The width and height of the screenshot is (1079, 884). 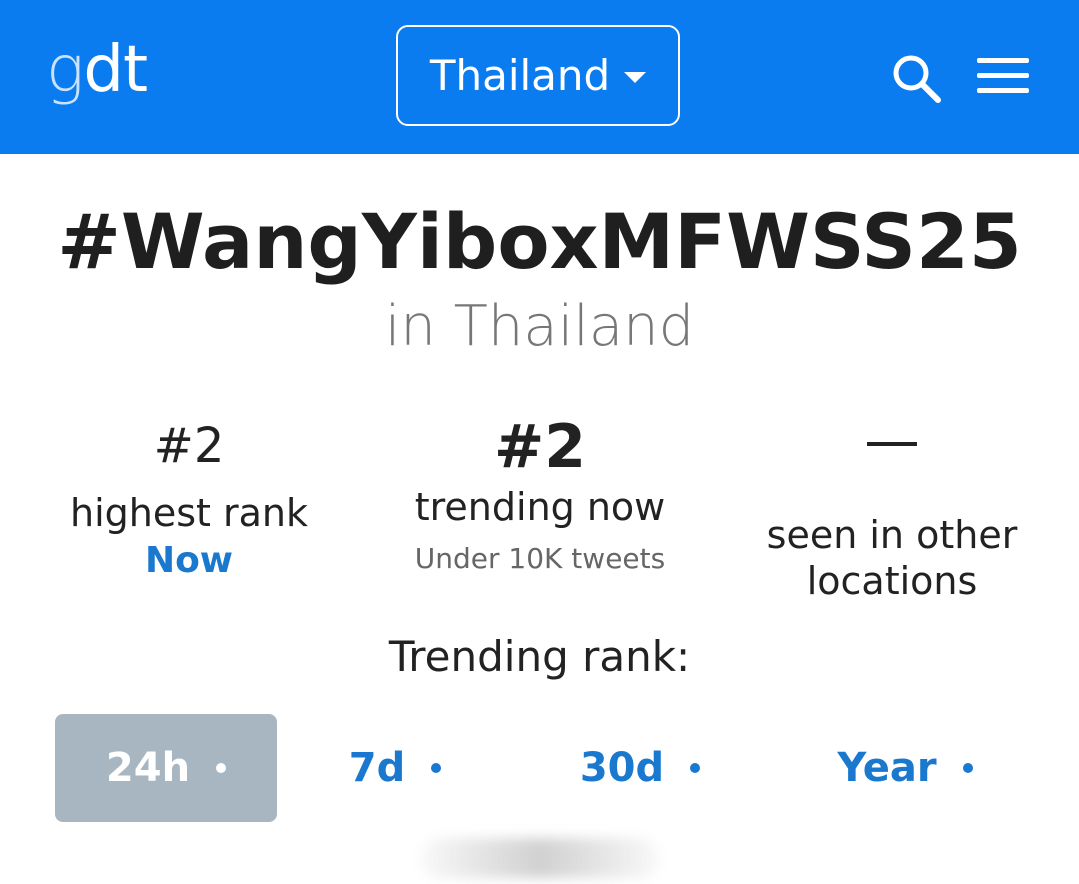 I want to click on site-logo: gdt, so click(x=97, y=70).